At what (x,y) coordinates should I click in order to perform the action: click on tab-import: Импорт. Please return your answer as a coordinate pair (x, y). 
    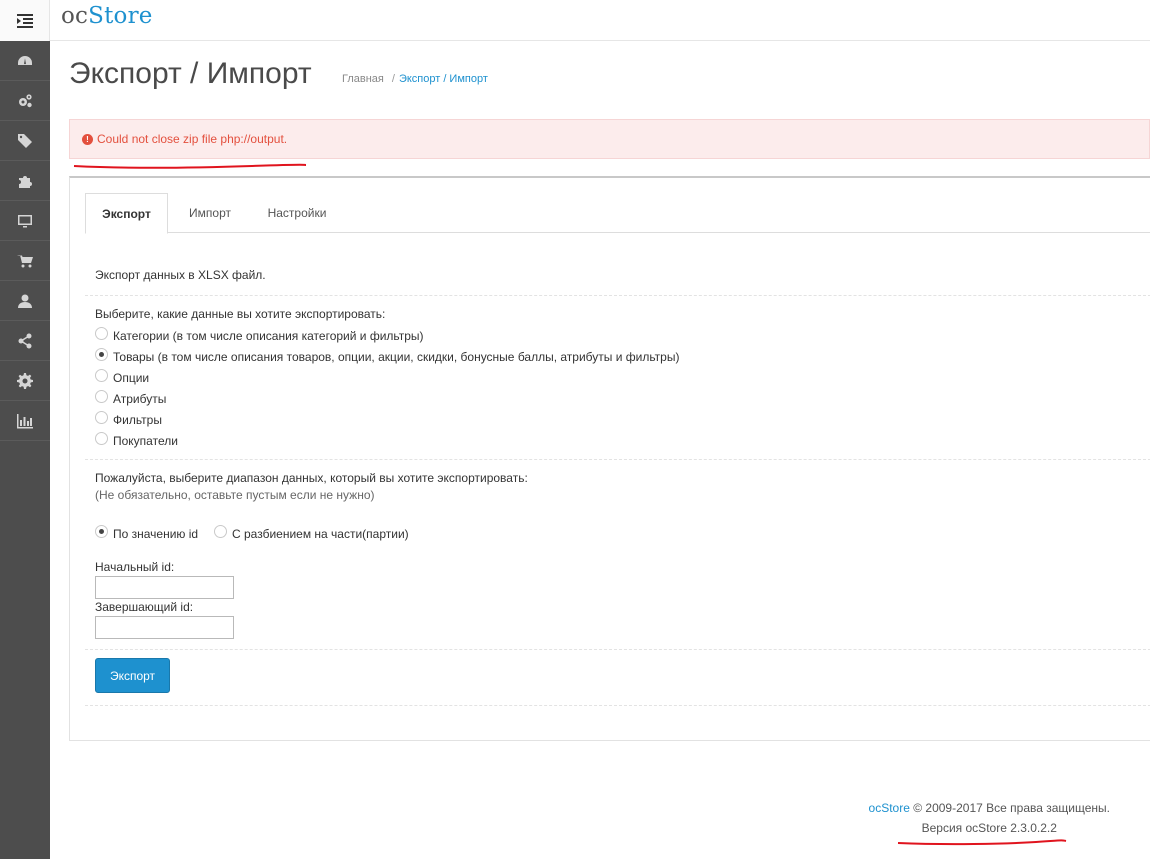
    Looking at the image, I should click on (210, 213).